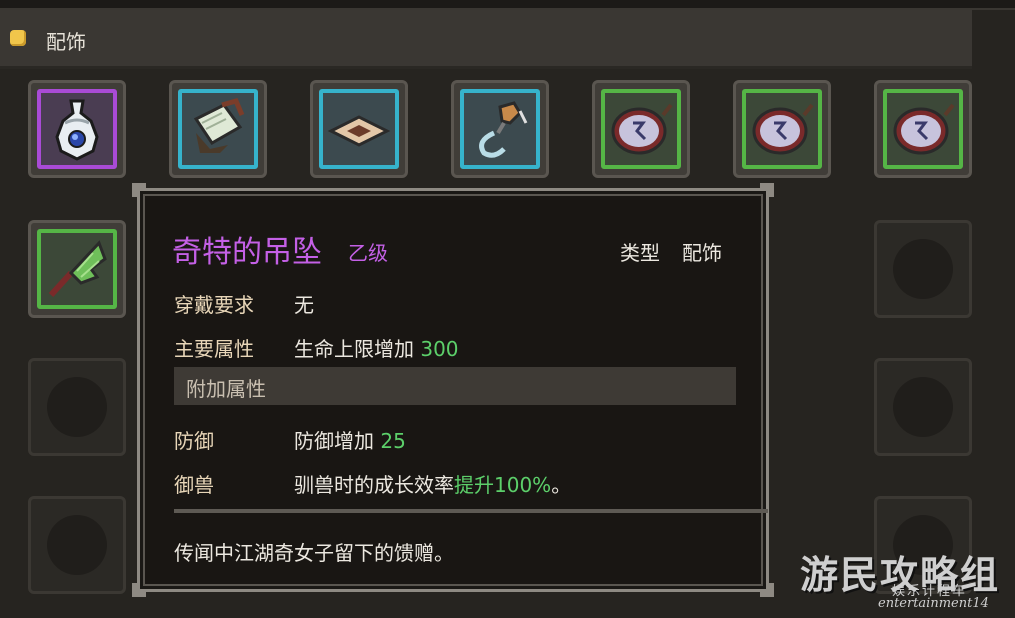 This screenshot has height=618, width=1015. Describe the element at coordinates (503, 129) in the screenshot. I see `hook-icon` at that location.